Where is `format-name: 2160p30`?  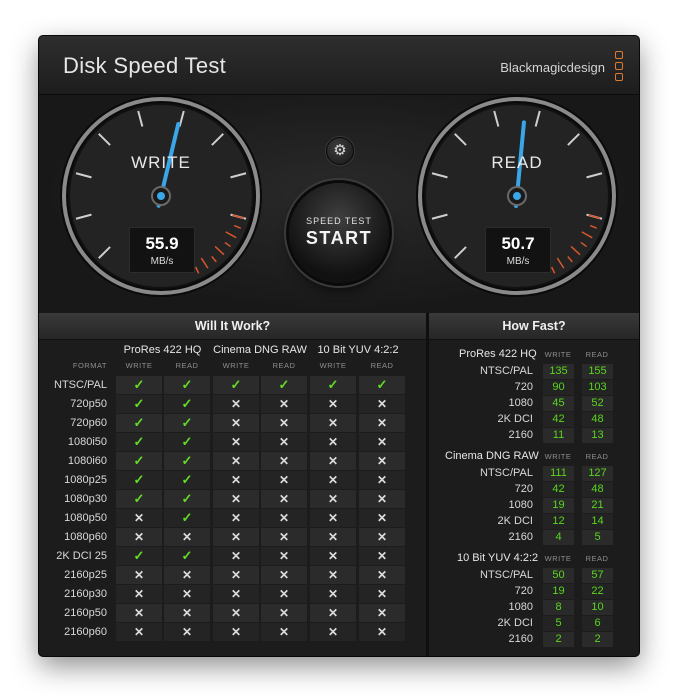
format-name: 2160p30 is located at coordinates (85, 594).